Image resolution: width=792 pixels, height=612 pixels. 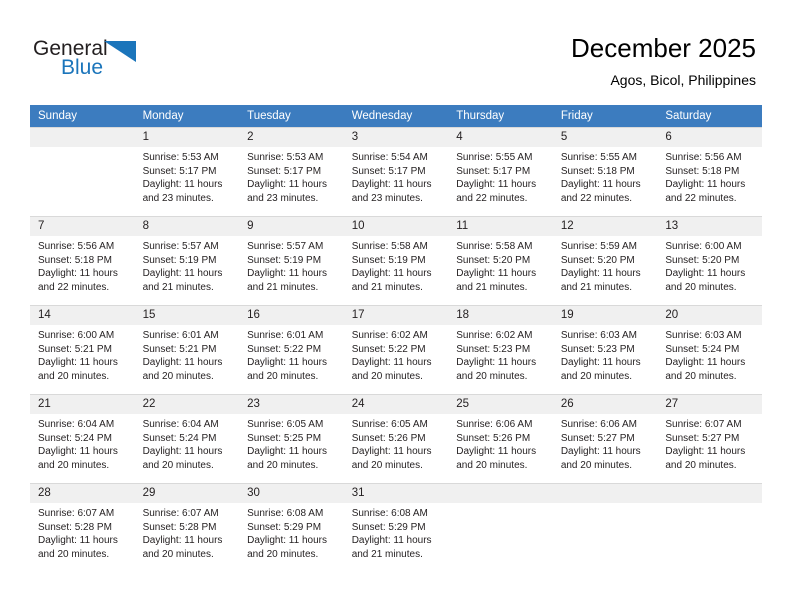 What do you see at coordinates (389, 424) in the screenshot?
I see `sunrise-text: Sunrise: 6:05 AM` at bounding box center [389, 424].